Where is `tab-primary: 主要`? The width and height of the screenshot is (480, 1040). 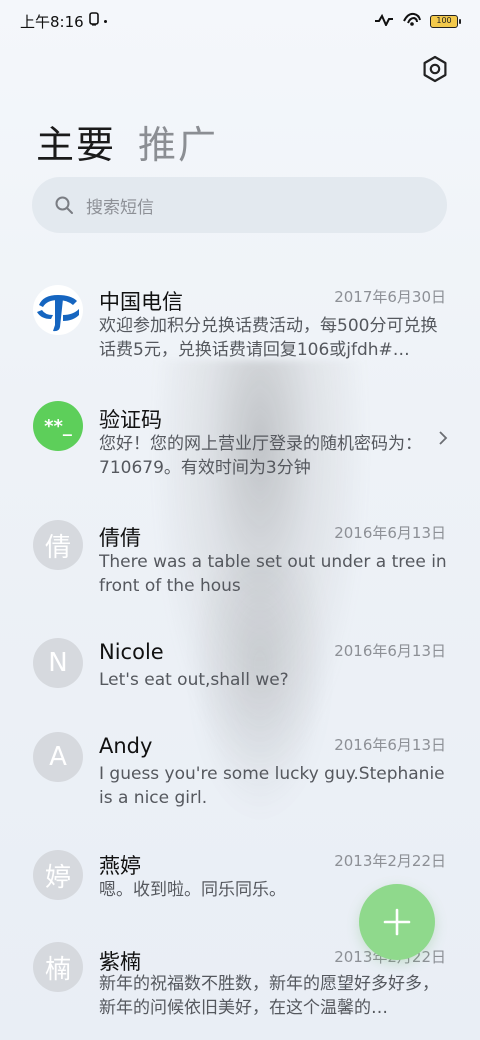
tab-primary: 主要 is located at coordinates (76, 141).